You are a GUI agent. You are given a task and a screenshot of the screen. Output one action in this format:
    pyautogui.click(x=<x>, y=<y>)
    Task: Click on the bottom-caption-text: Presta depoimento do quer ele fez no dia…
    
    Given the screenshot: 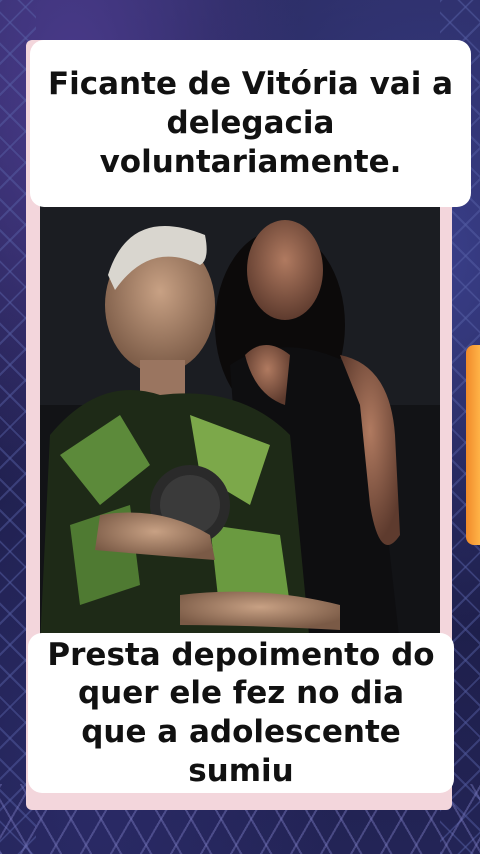 What is the action you would take?
    pyautogui.click(x=241, y=712)
    